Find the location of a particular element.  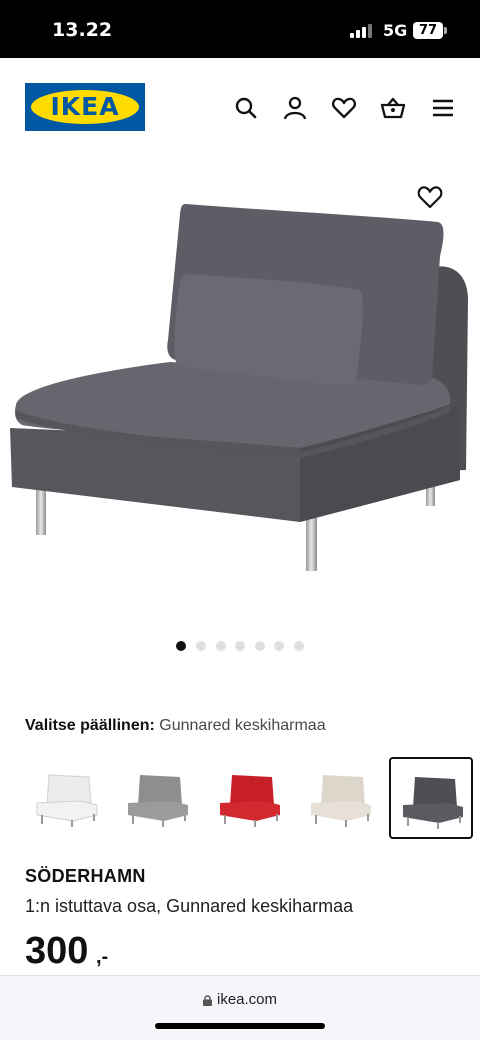

url-field: ikea.com is located at coordinates (240, 999).